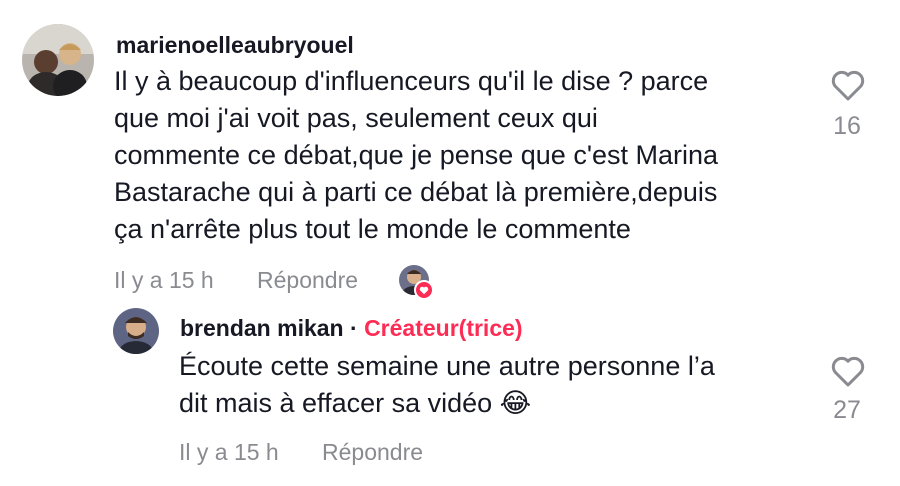 Image resolution: width=900 pixels, height=486 pixels. What do you see at coordinates (262, 328) in the screenshot?
I see `reply-username: brendan mikan` at bounding box center [262, 328].